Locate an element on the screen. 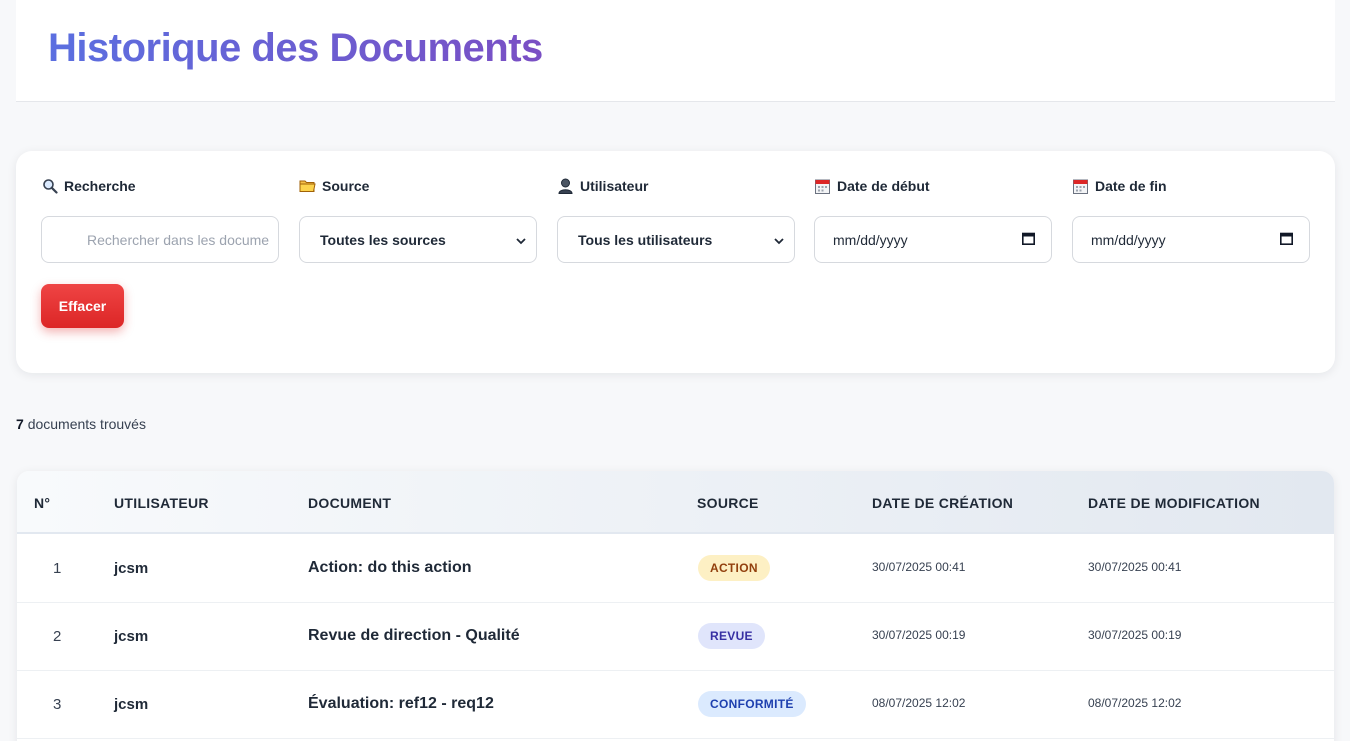  source-badge: CONFORMITÉ is located at coordinates (752, 704).